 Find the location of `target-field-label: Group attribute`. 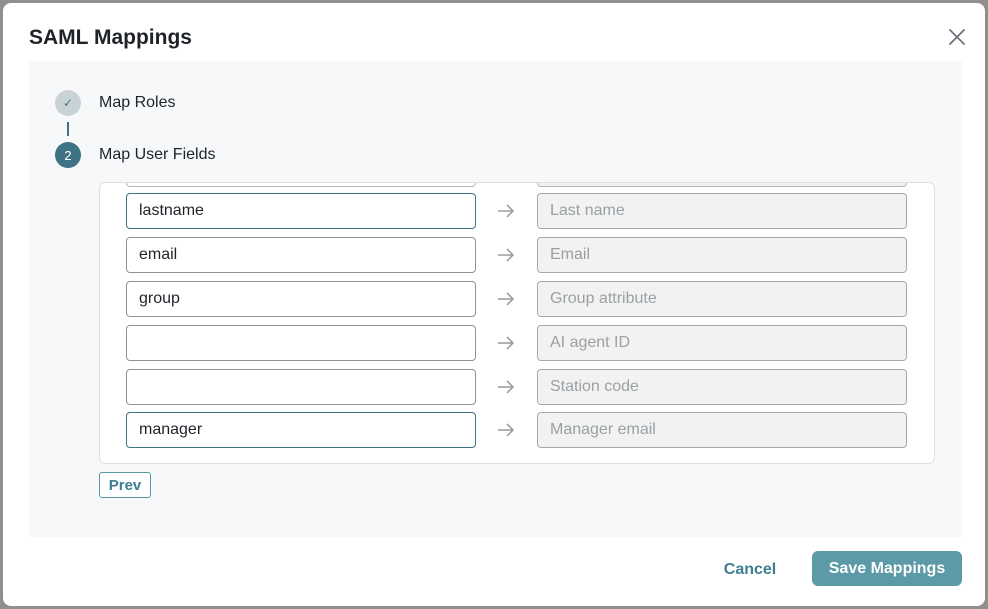

target-field-label: Group attribute is located at coordinates (722, 299).